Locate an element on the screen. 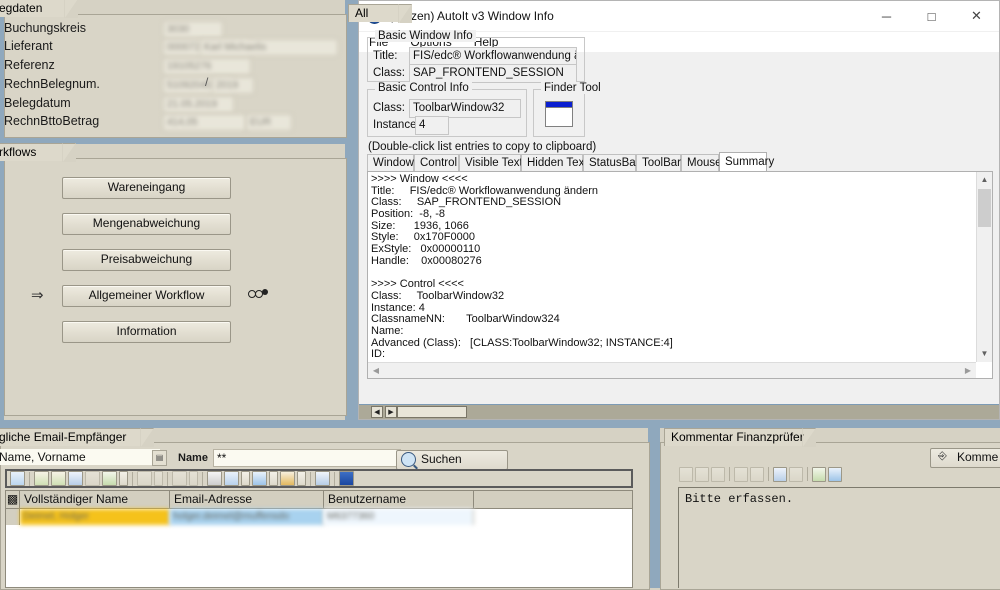 The height and width of the screenshot is (590, 1000). cell-filler is located at coordinates (553, 517).